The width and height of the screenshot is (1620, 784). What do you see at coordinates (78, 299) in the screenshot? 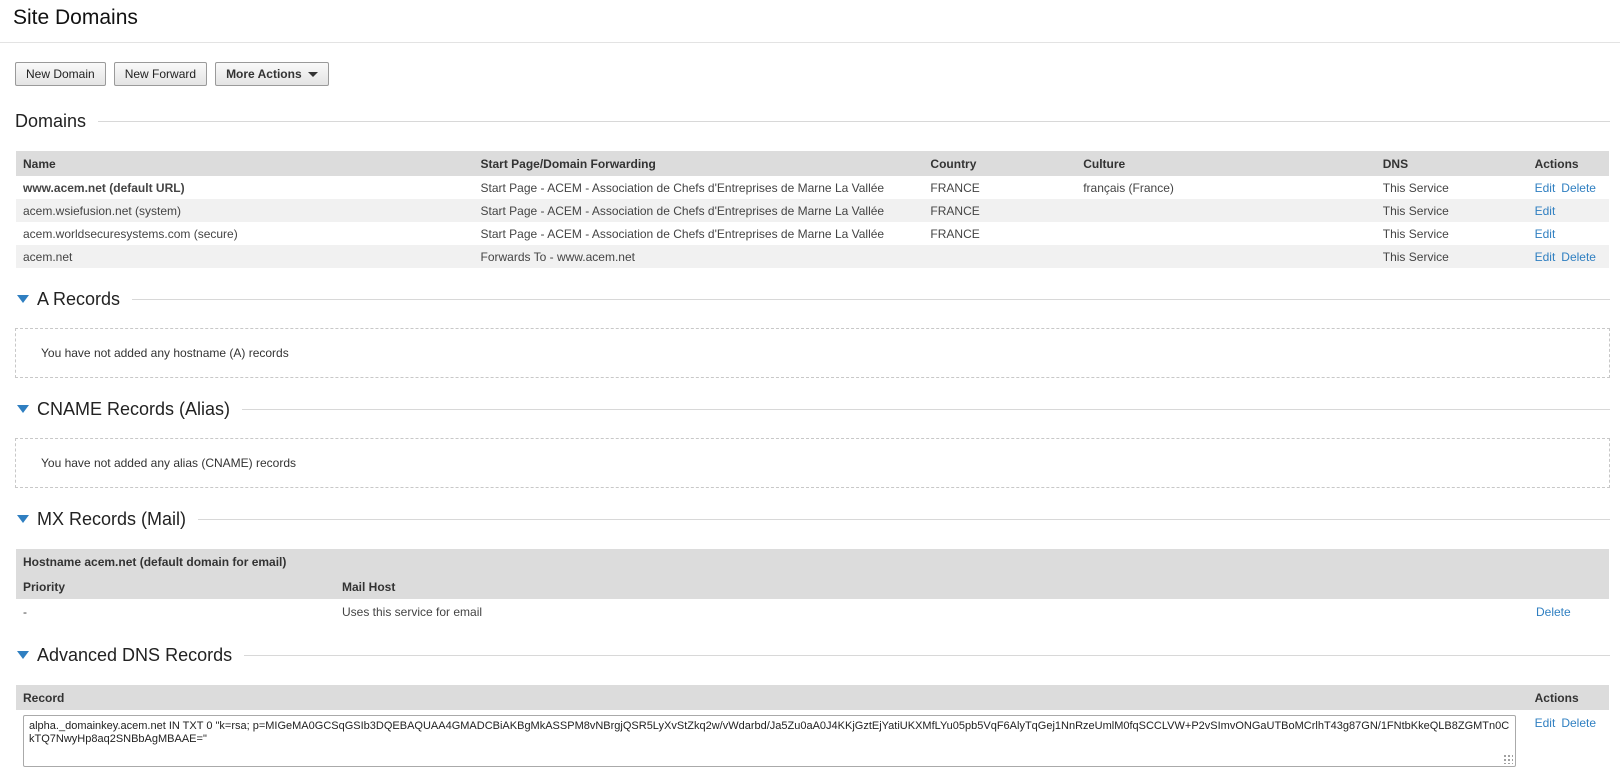
I see `a-records-title: A Records` at bounding box center [78, 299].